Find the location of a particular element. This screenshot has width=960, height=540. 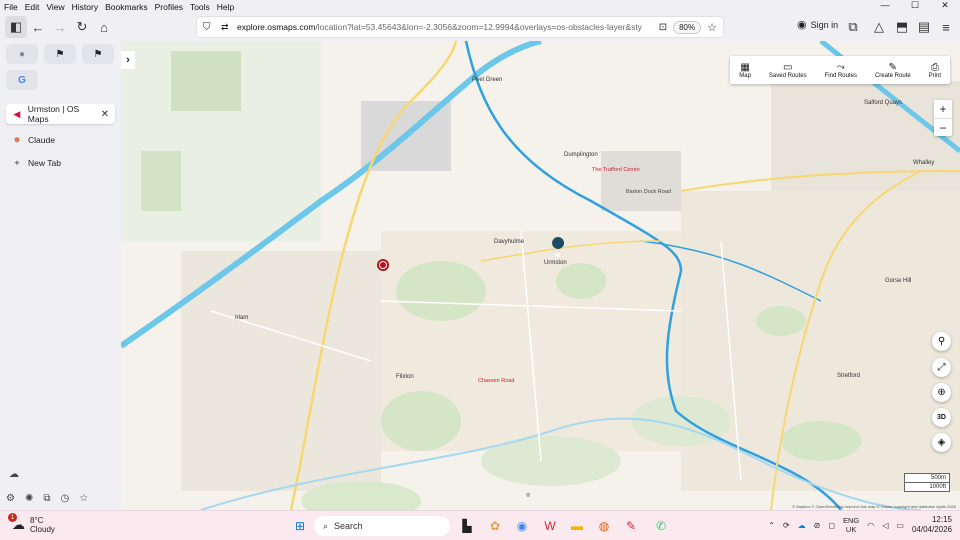

window-controls: — ☐ ✕ is located at coordinates (915, 5).